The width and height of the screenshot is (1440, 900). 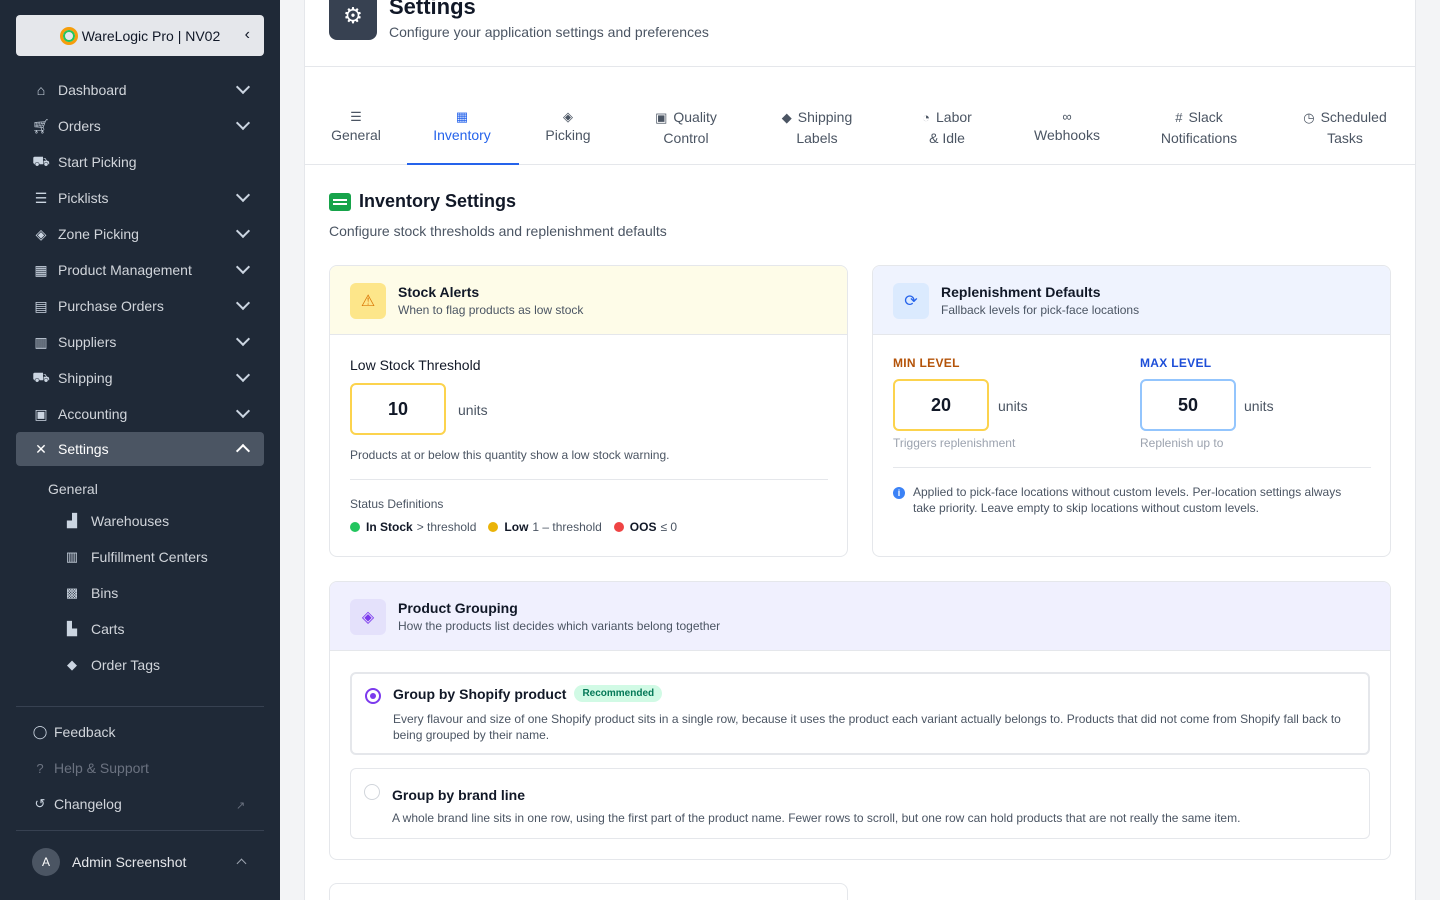 What do you see at coordinates (355, 527) in the screenshot?
I see `green-dot-icon` at bounding box center [355, 527].